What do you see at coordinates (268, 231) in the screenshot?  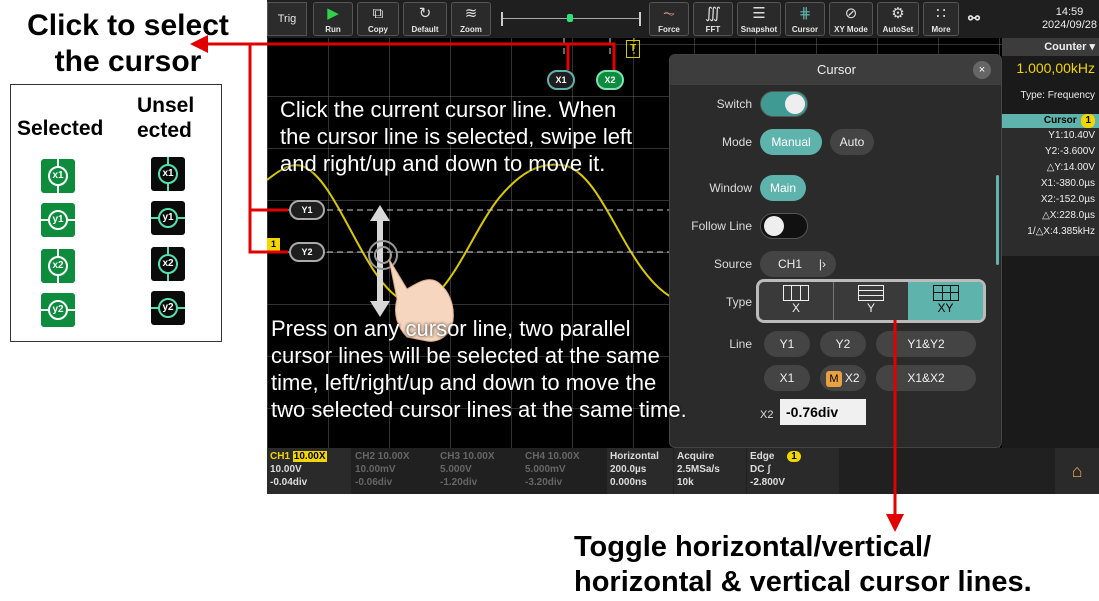 I see `arrow-y-markers` at bounding box center [268, 231].